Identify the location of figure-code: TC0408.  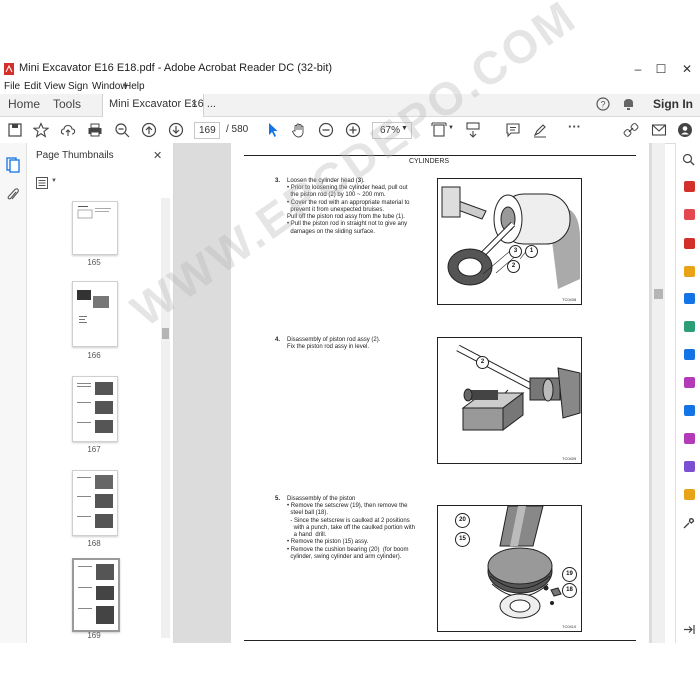
(569, 299).